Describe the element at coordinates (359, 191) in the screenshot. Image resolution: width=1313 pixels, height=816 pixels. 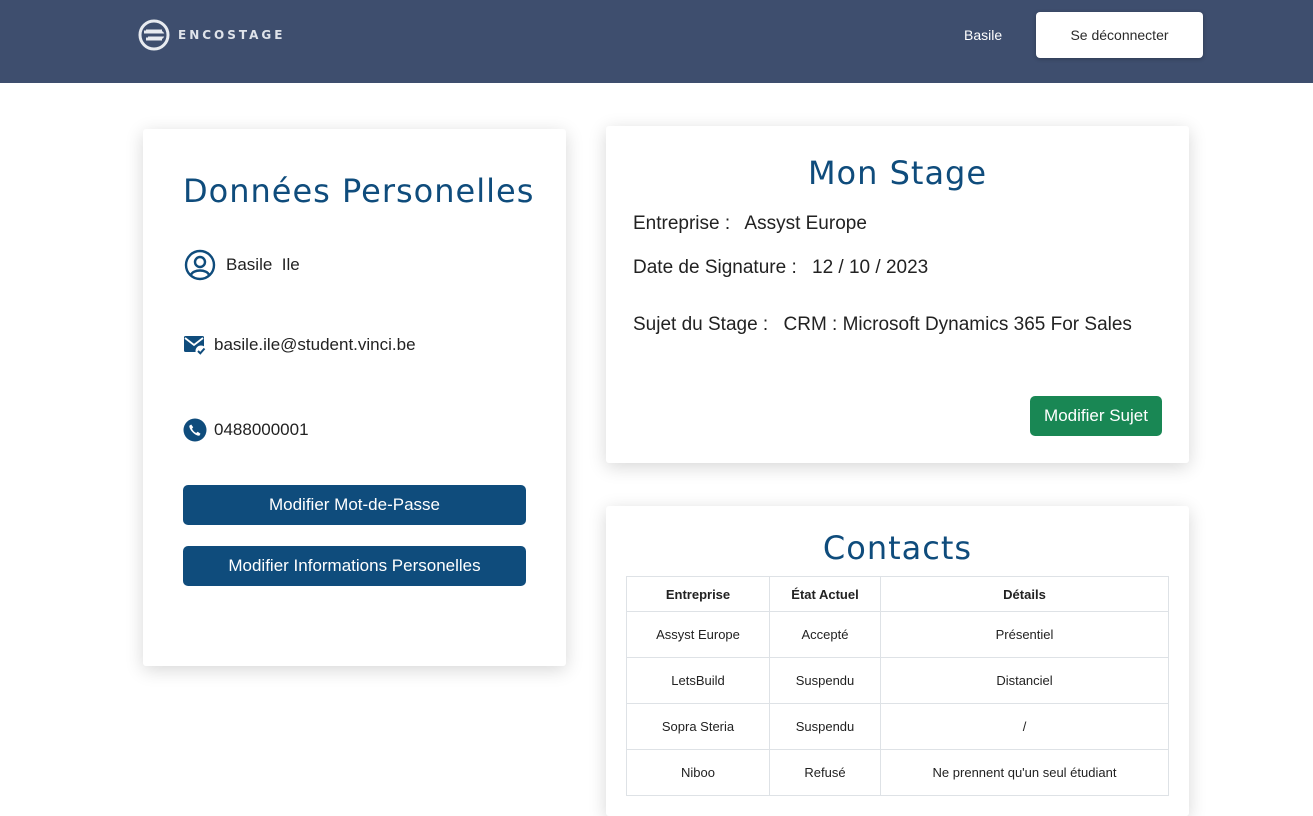
I see `personal-data-title: Données Personelles` at that location.